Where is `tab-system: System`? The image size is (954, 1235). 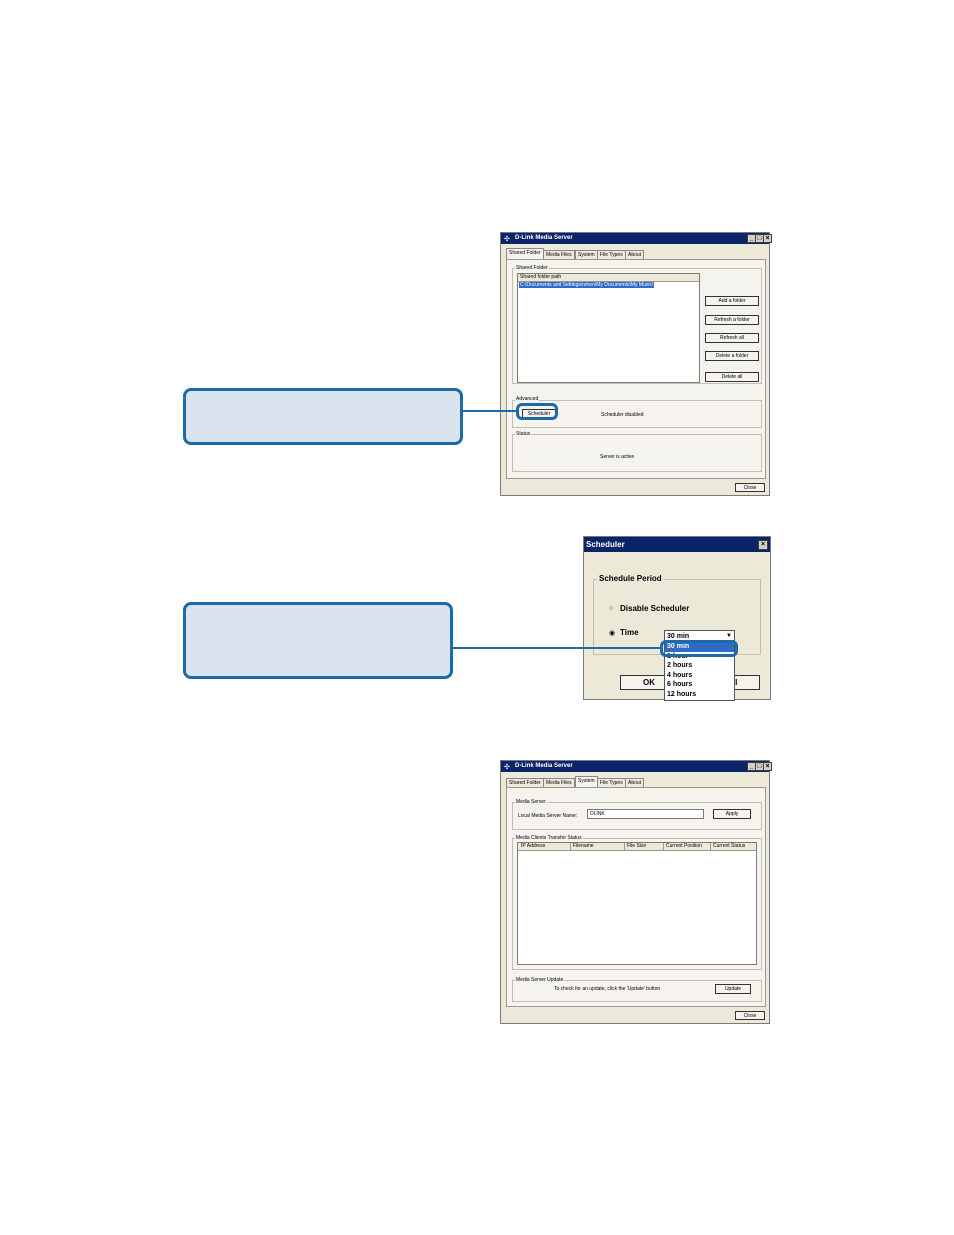
tab-system: System is located at coordinates (586, 254).